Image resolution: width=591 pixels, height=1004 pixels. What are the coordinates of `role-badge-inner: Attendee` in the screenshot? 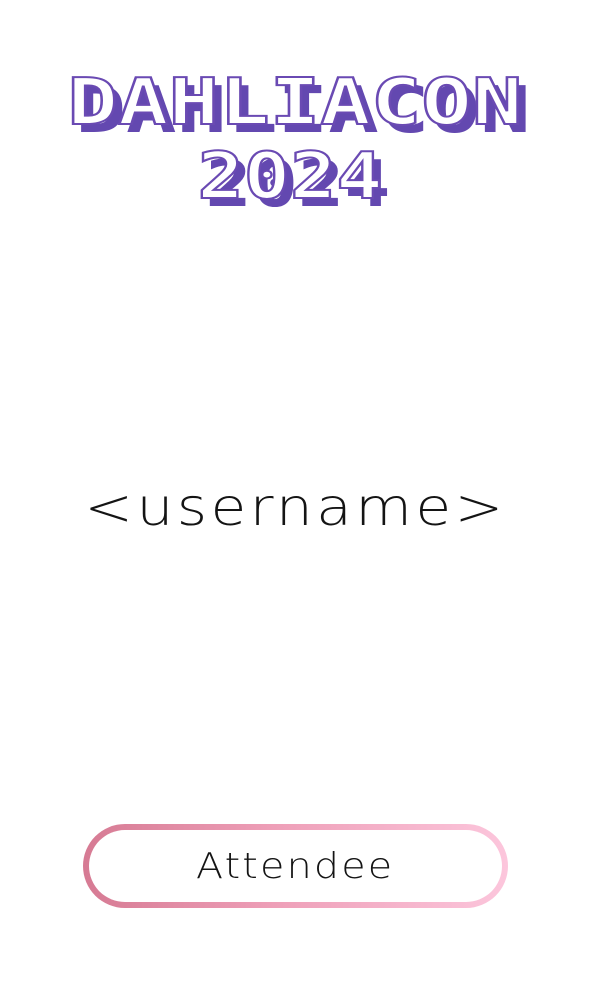 It's located at (295, 866).